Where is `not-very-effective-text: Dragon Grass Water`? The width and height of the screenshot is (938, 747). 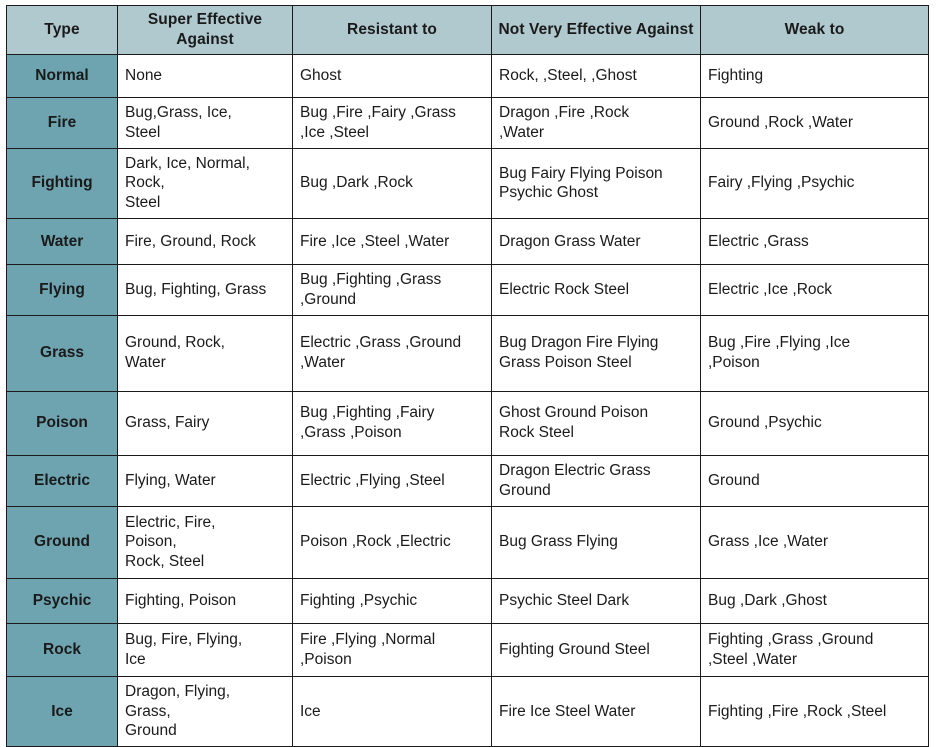 not-very-effective-text: Dragon Grass Water is located at coordinates (570, 241).